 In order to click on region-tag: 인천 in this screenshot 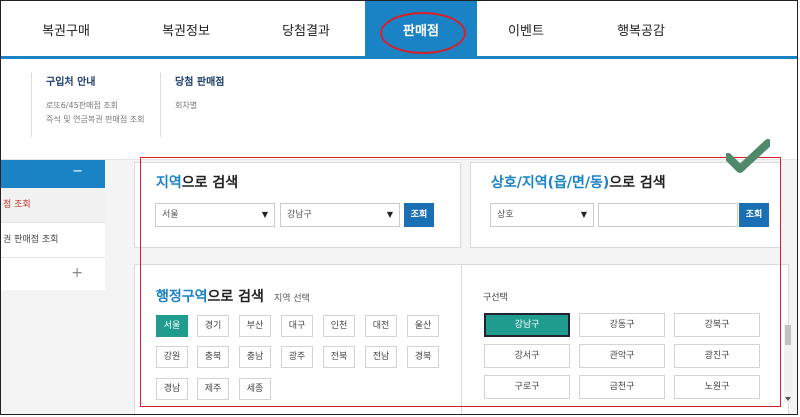, I will do `click(339, 326)`.